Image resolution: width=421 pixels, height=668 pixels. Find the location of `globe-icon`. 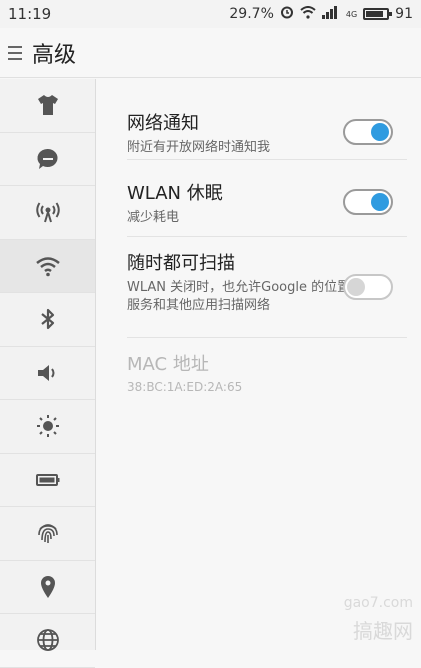

globe-icon is located at coordinates (47, 640).